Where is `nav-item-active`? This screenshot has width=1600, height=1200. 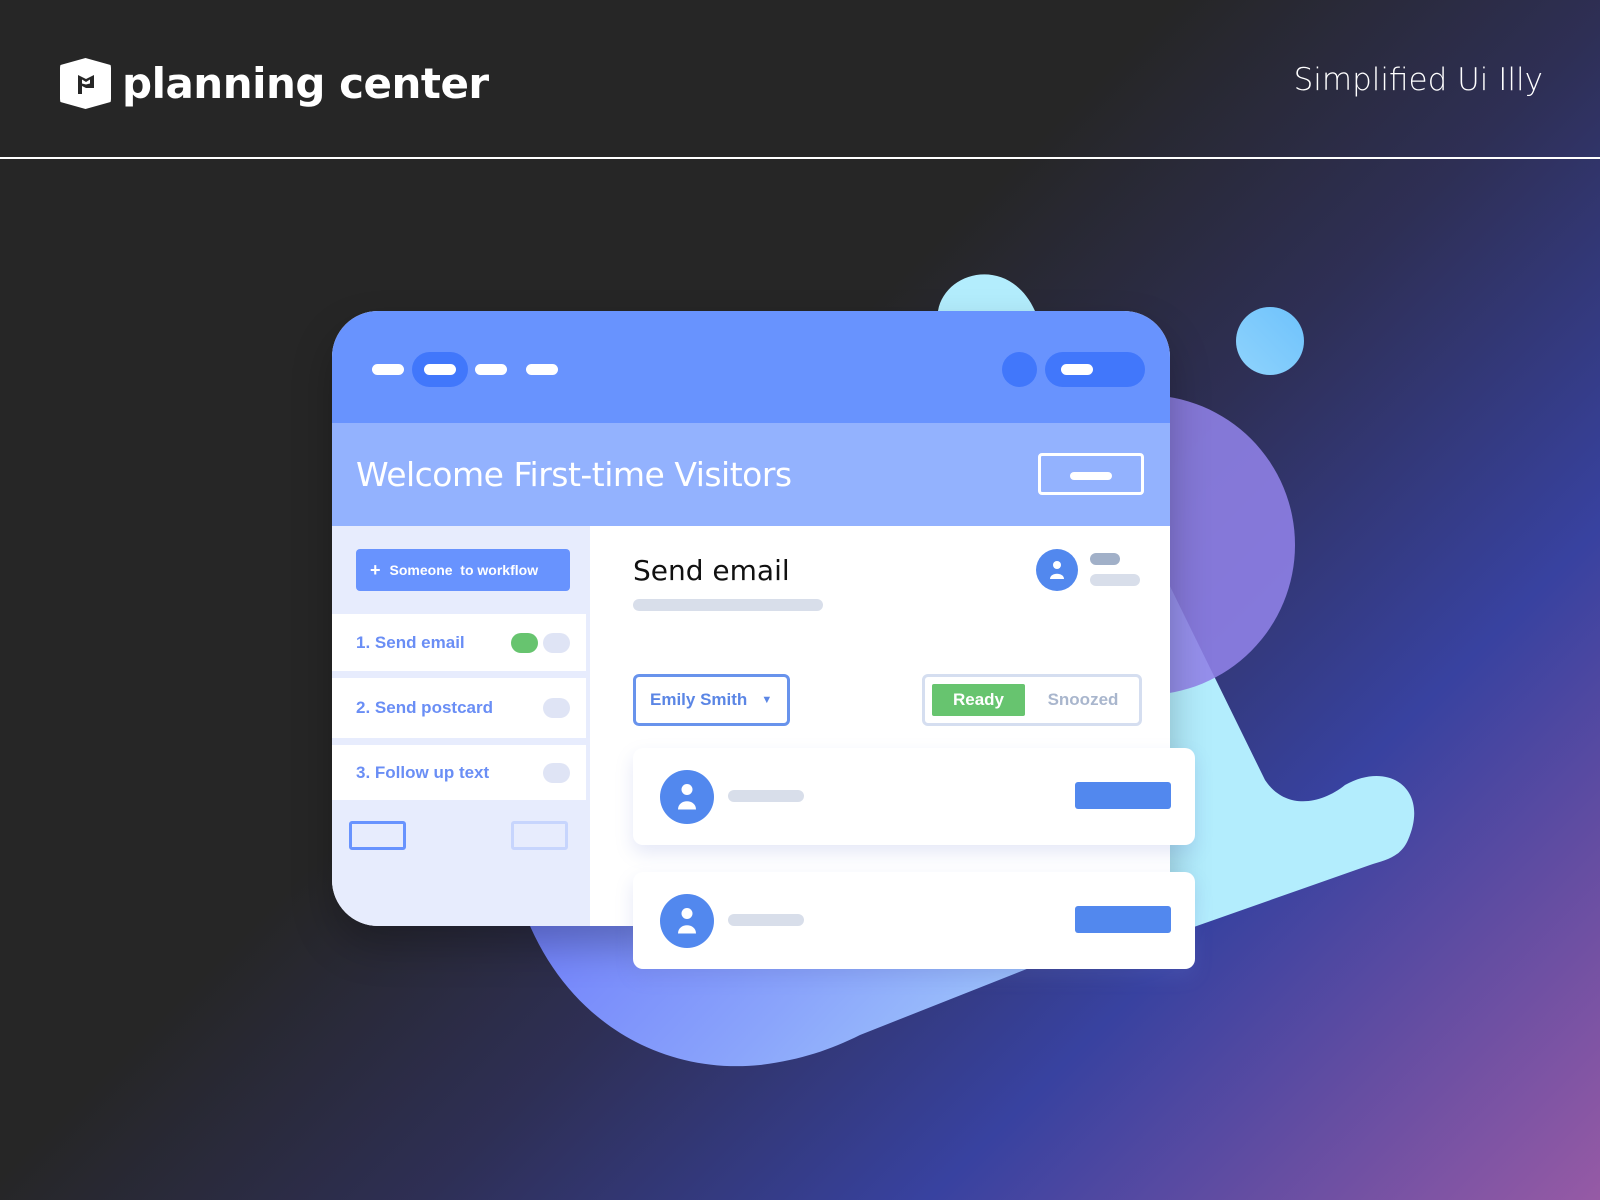
nav-item-active is located at coordinates (440, 369).